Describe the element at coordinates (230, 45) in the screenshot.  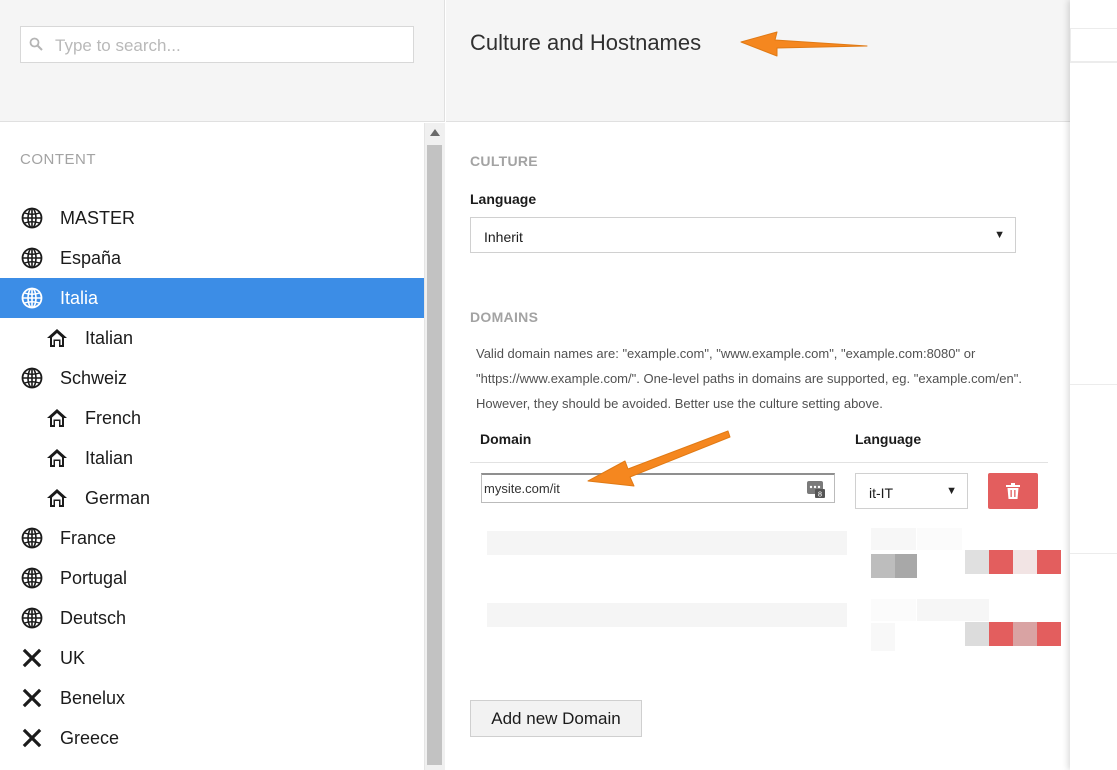
I see `search-input` at that location.